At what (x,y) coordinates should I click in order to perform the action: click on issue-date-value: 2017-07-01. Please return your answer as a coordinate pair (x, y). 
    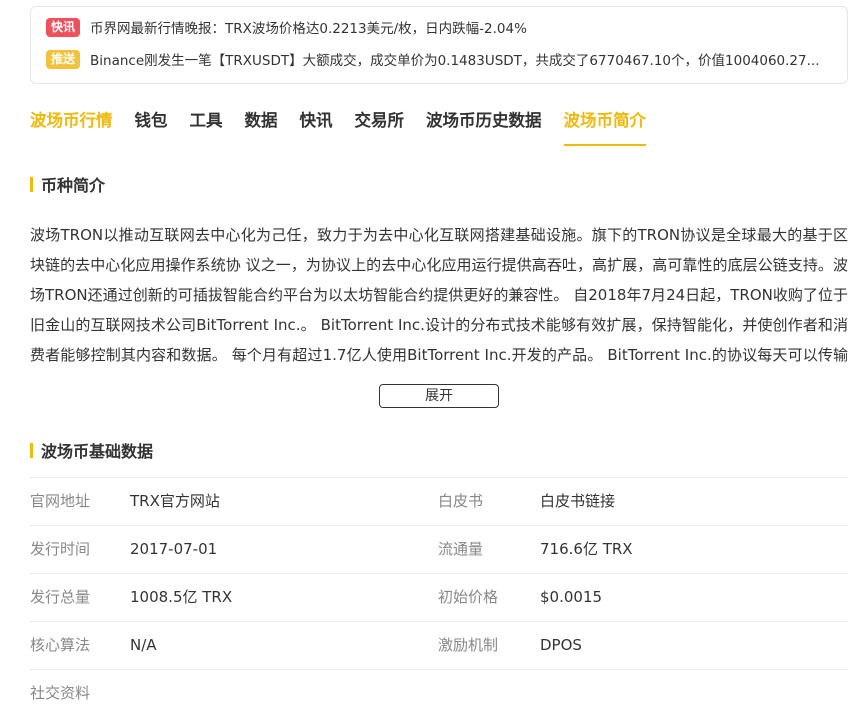
    Looking at the image, I should click on (174, 549).